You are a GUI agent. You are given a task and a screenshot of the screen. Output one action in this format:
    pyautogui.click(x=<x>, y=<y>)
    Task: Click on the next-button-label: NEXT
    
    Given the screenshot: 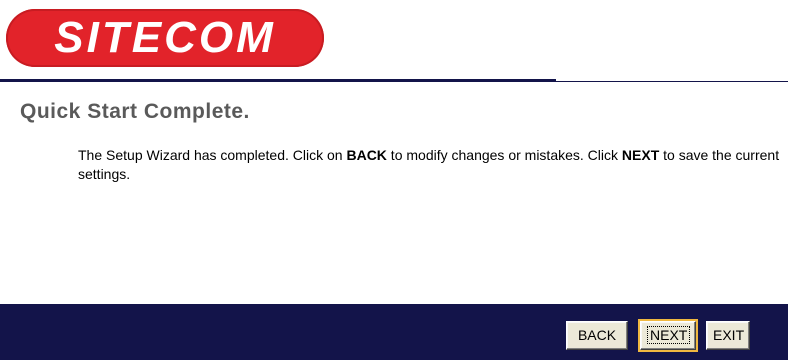 What is the action you would take?
    pyautogui.click(x=669, y=335)
    